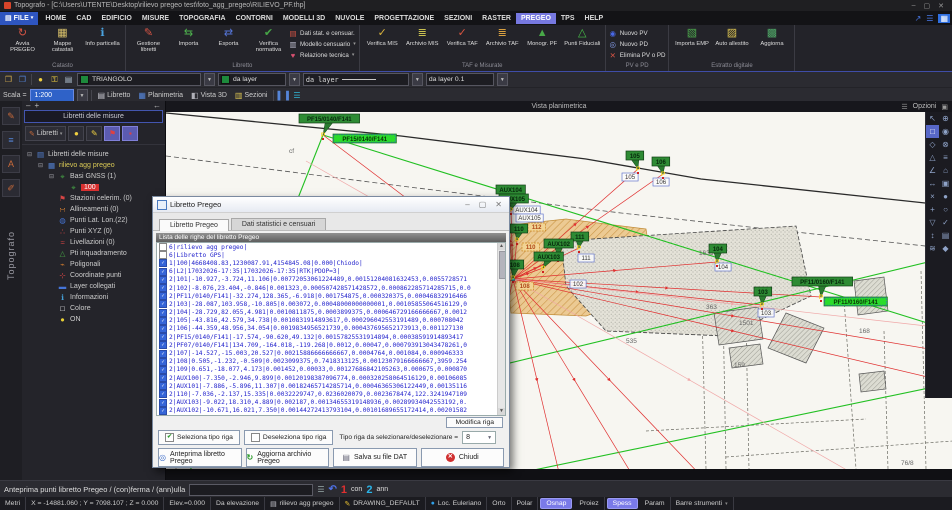 Image resolution: width=952 pixels, height=510 pixels. I want to click on option-2-word: ann, so click(382, 489).